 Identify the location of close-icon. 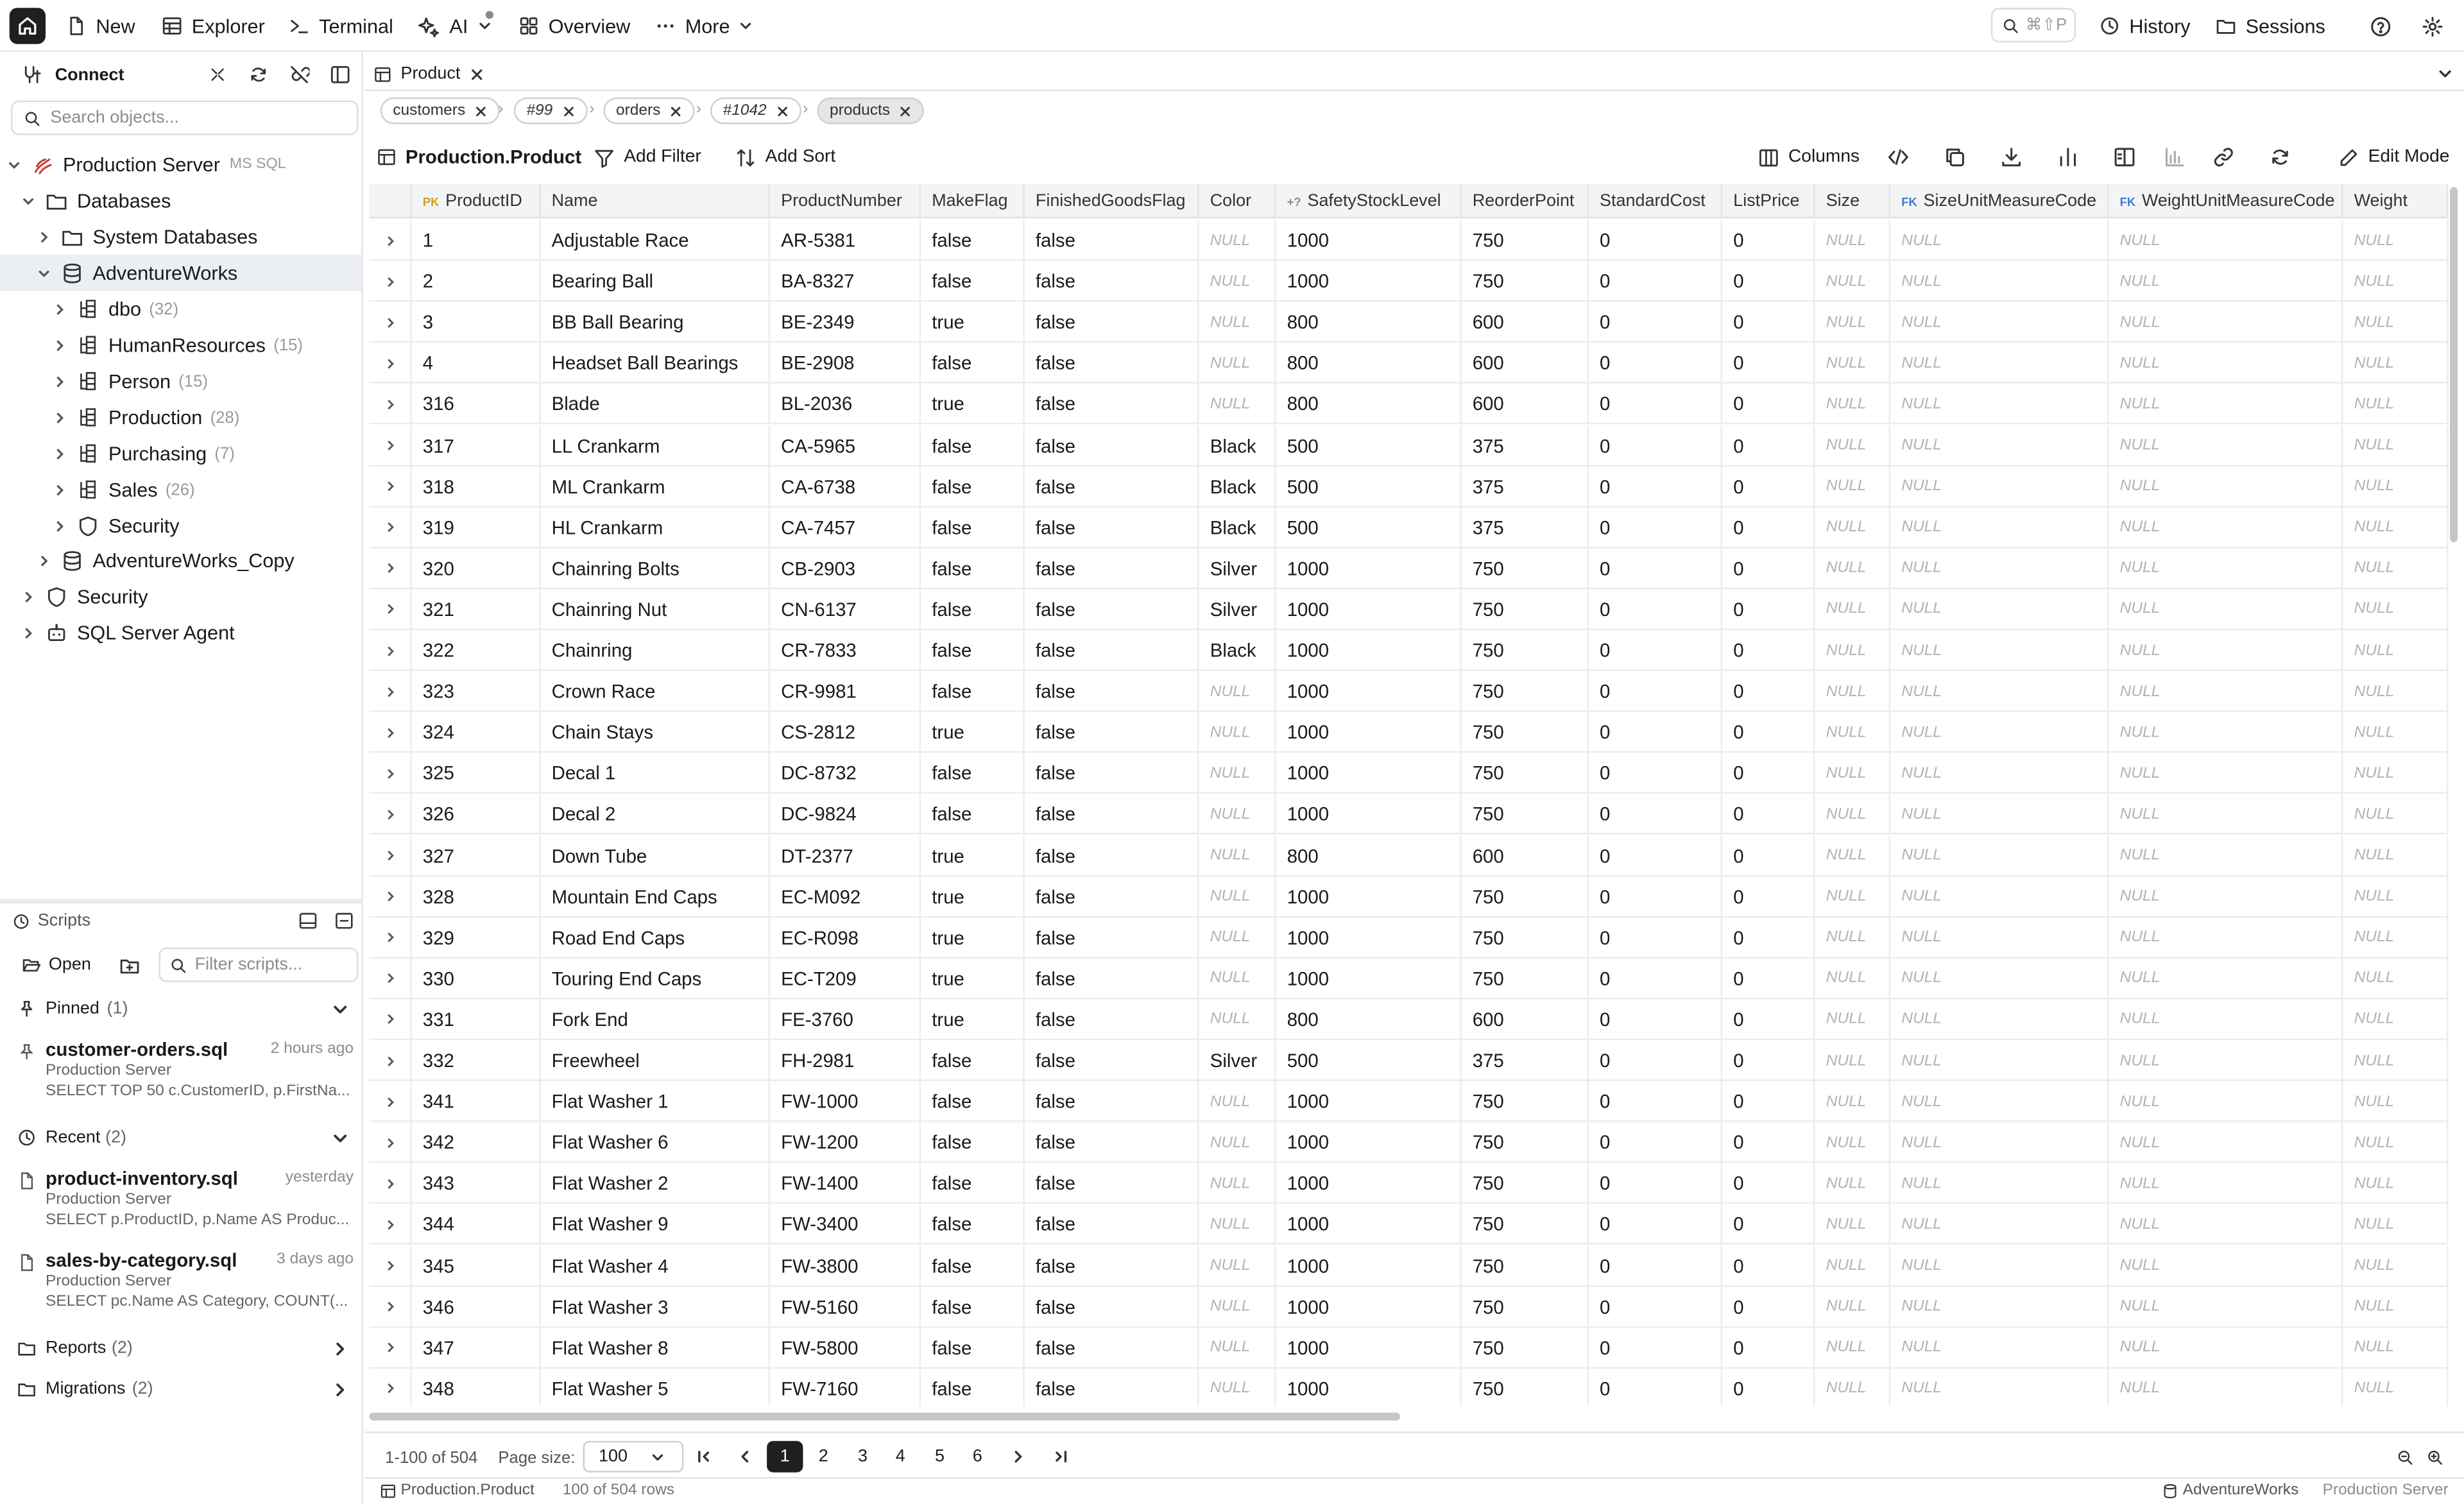
(782, 111).